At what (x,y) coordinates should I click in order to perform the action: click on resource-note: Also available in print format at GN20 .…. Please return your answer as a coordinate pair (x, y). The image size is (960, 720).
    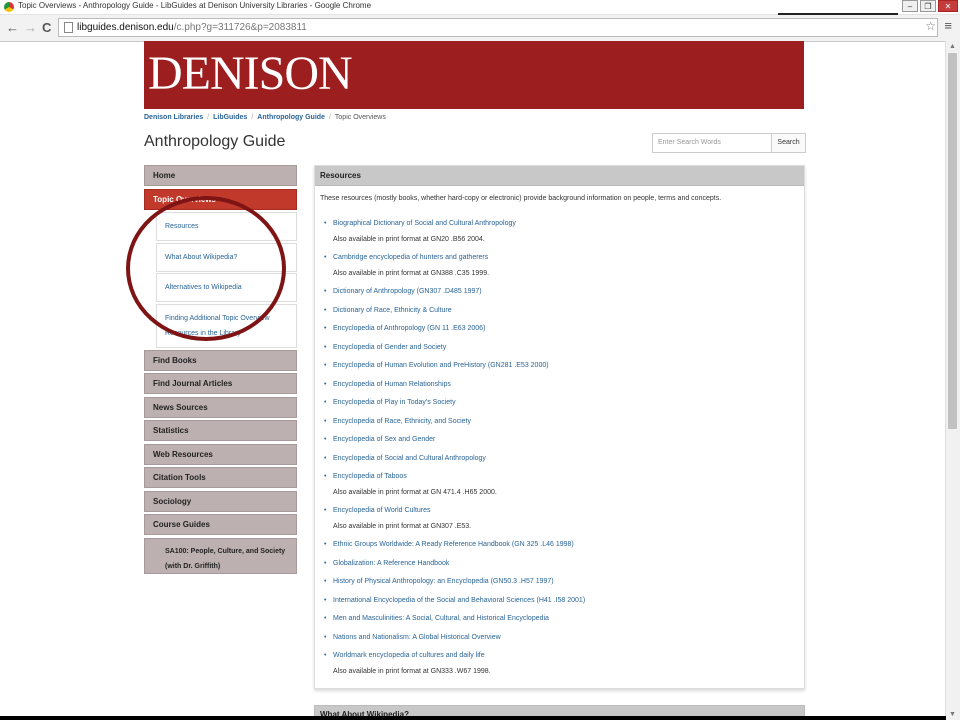
    Looking at the image, I should click on (409, 239).